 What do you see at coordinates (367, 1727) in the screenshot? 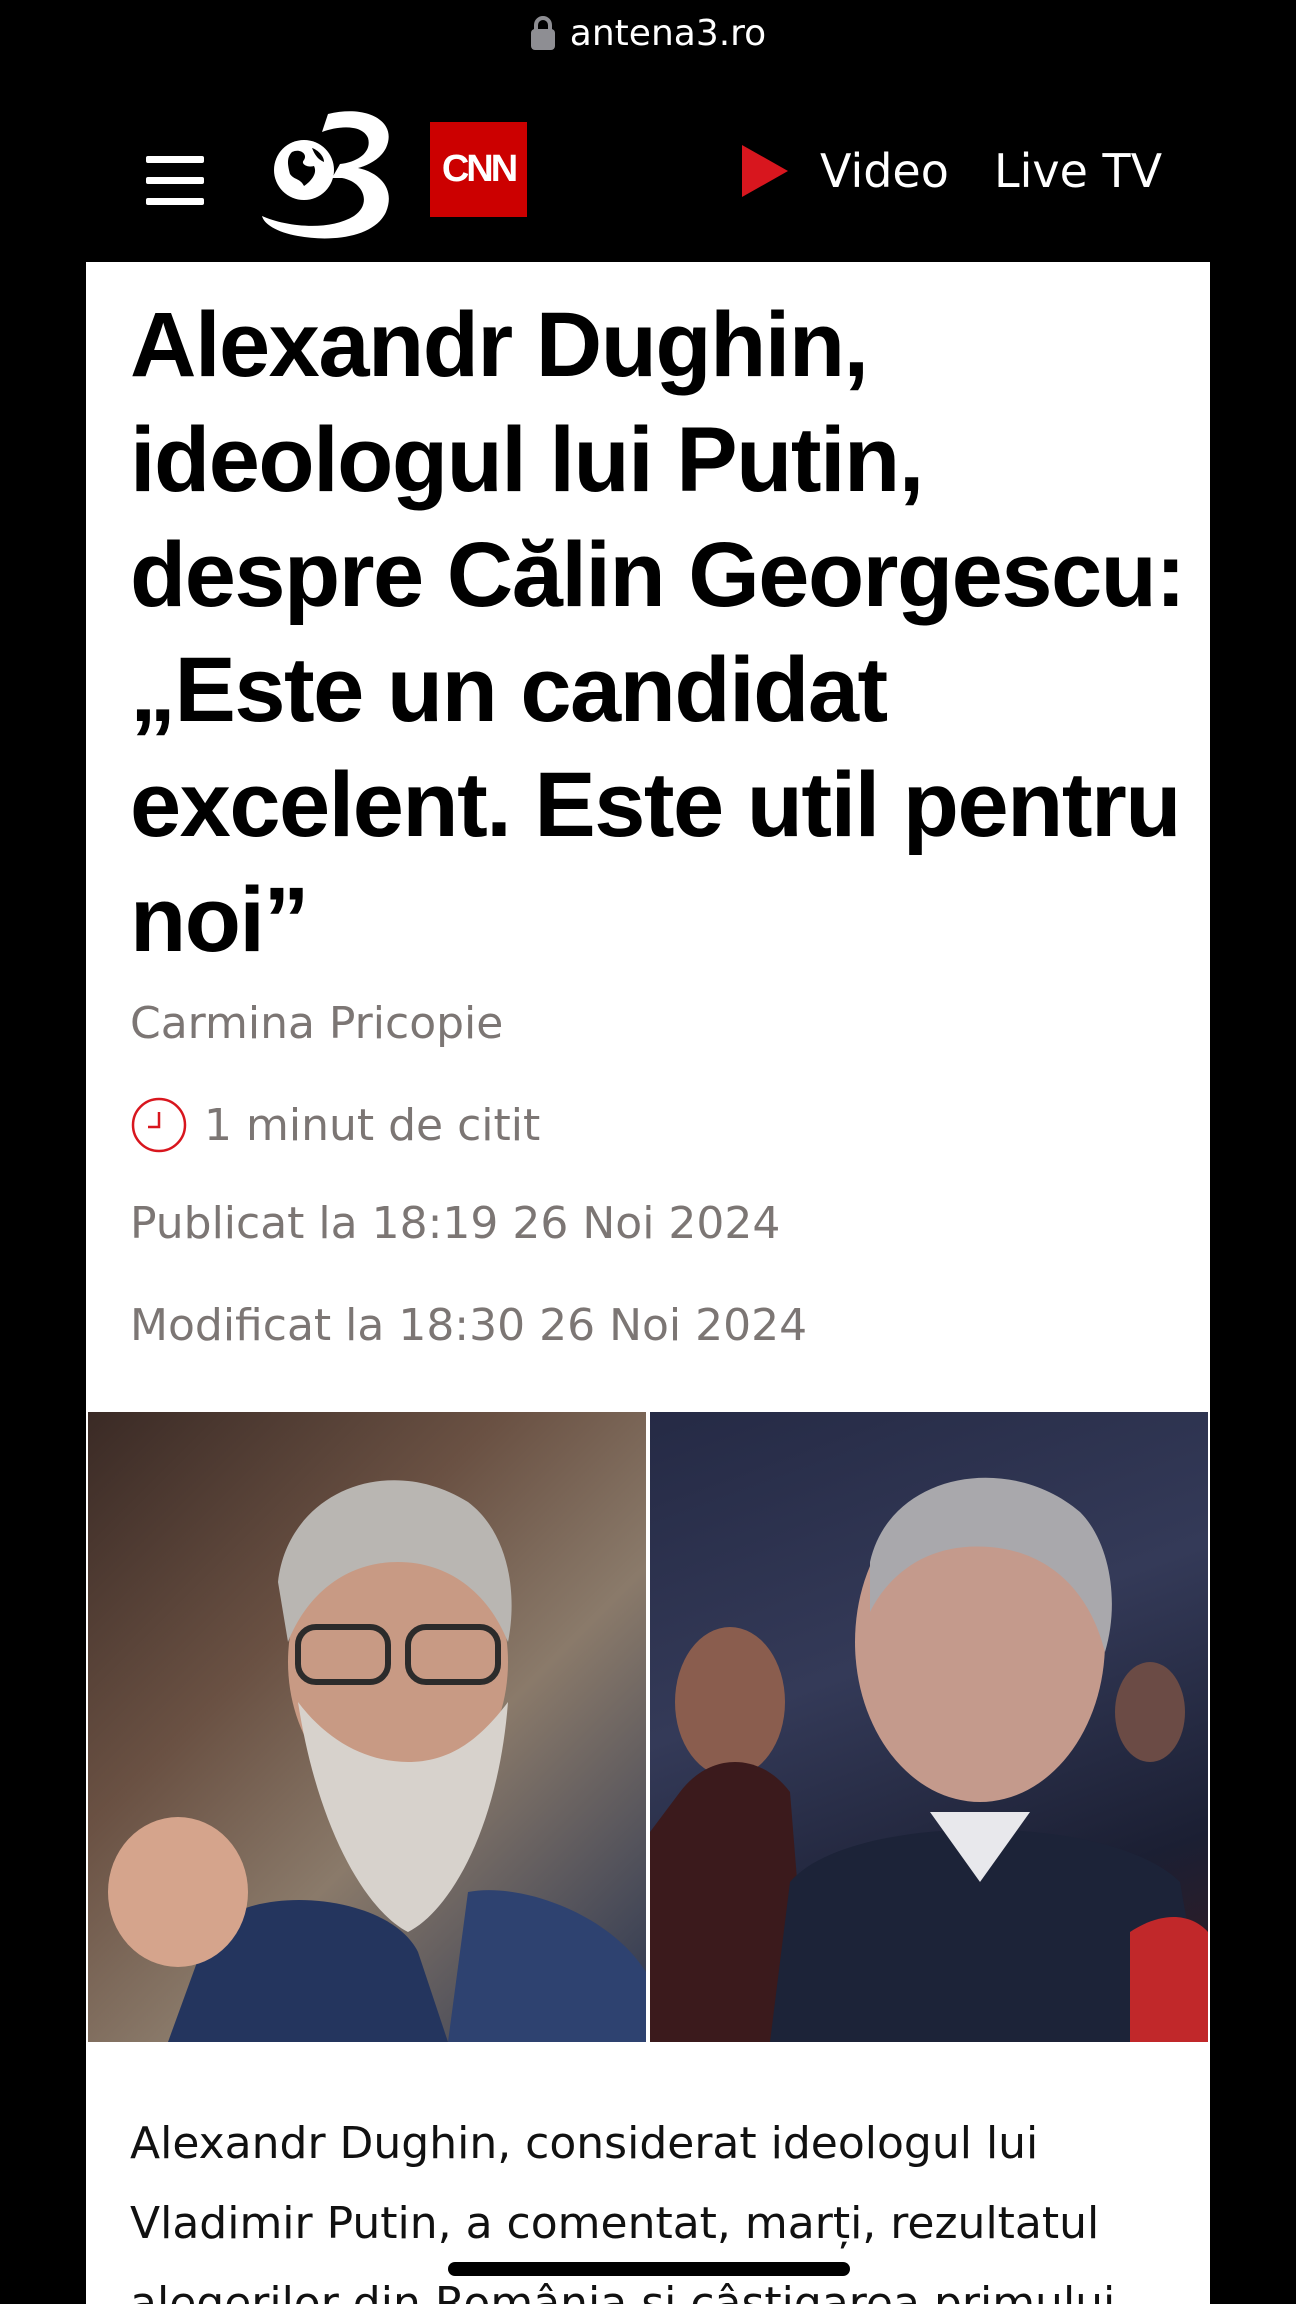
I see `hero-photo-left` at bounding box center [367, 1727].